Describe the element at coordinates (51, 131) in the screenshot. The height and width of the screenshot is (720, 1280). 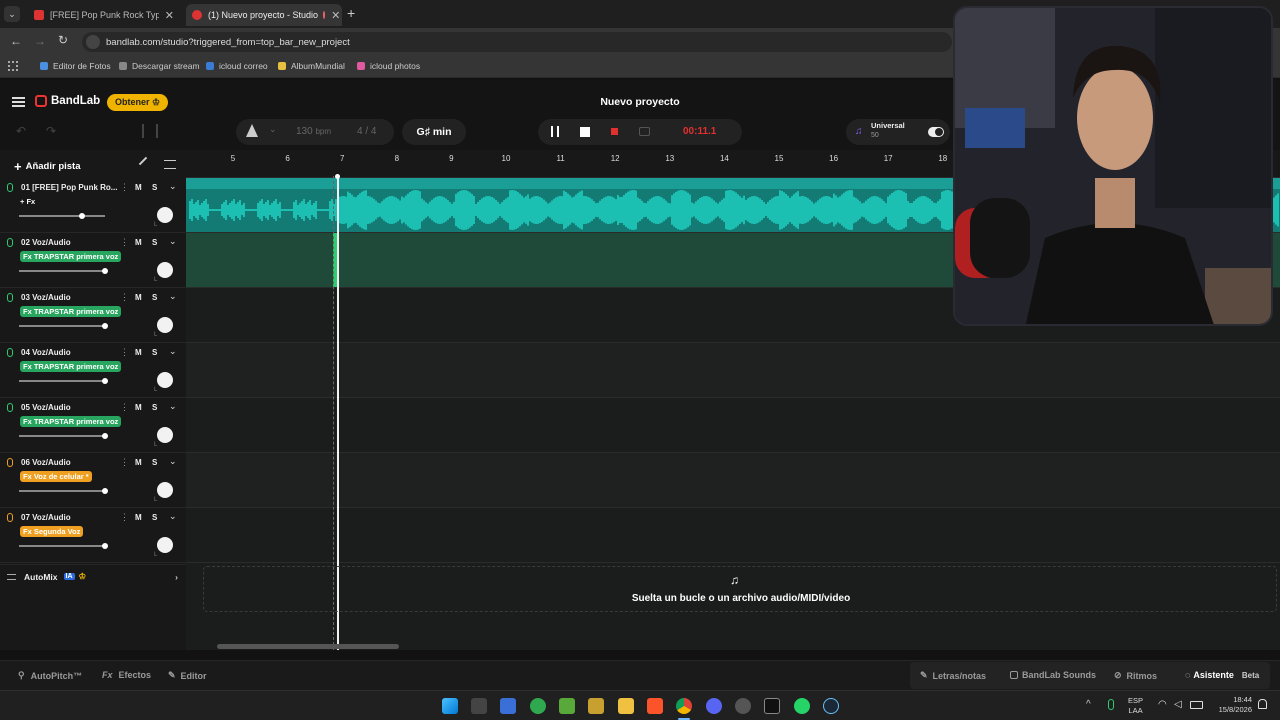
I see `redo-icon: ↷` at that location.